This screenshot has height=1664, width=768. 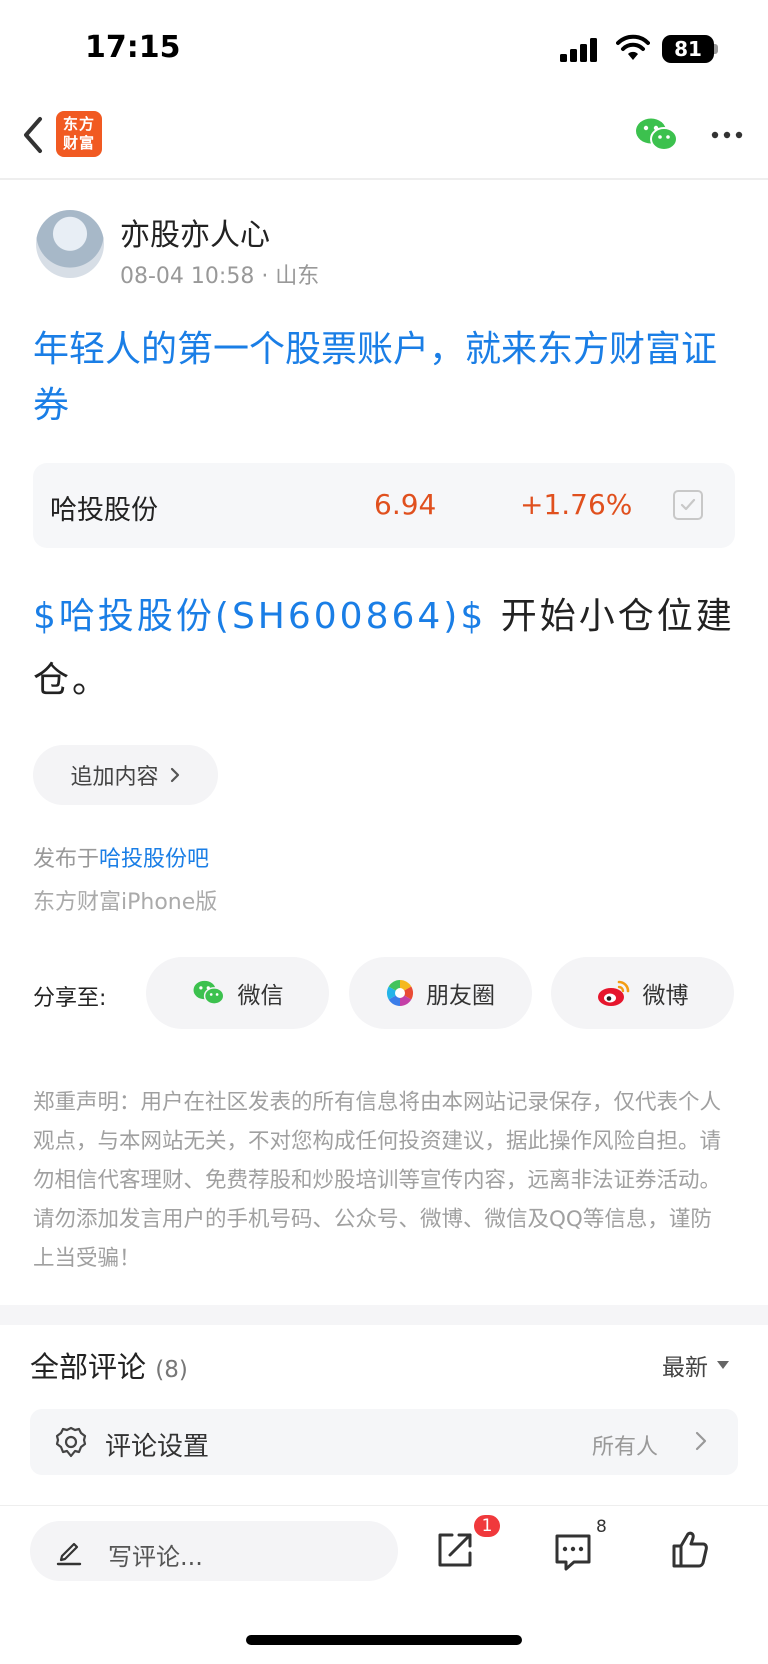 What do you see at coordinates (384, 179) in the screenshot?
I see `nav-divider` at bounding box center [384, 179].